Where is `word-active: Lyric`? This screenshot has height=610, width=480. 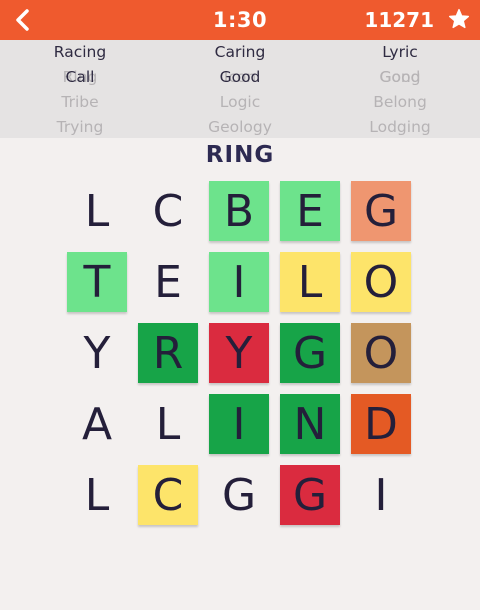
word-active: Lyric is located at coordinates (400, 52).